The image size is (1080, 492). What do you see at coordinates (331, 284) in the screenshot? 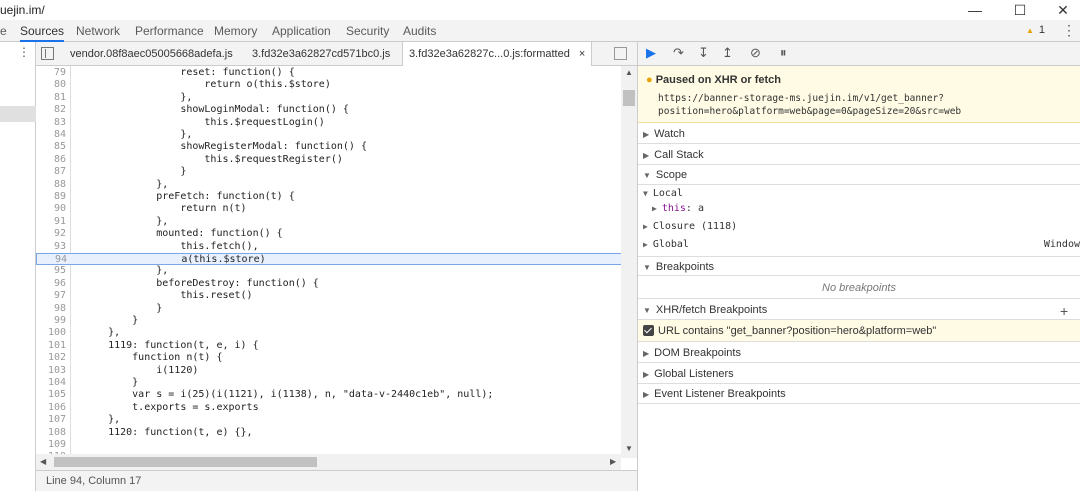
I see `code-line: 96 beforeDestroy: function() {` at bounding box center [331, 284].